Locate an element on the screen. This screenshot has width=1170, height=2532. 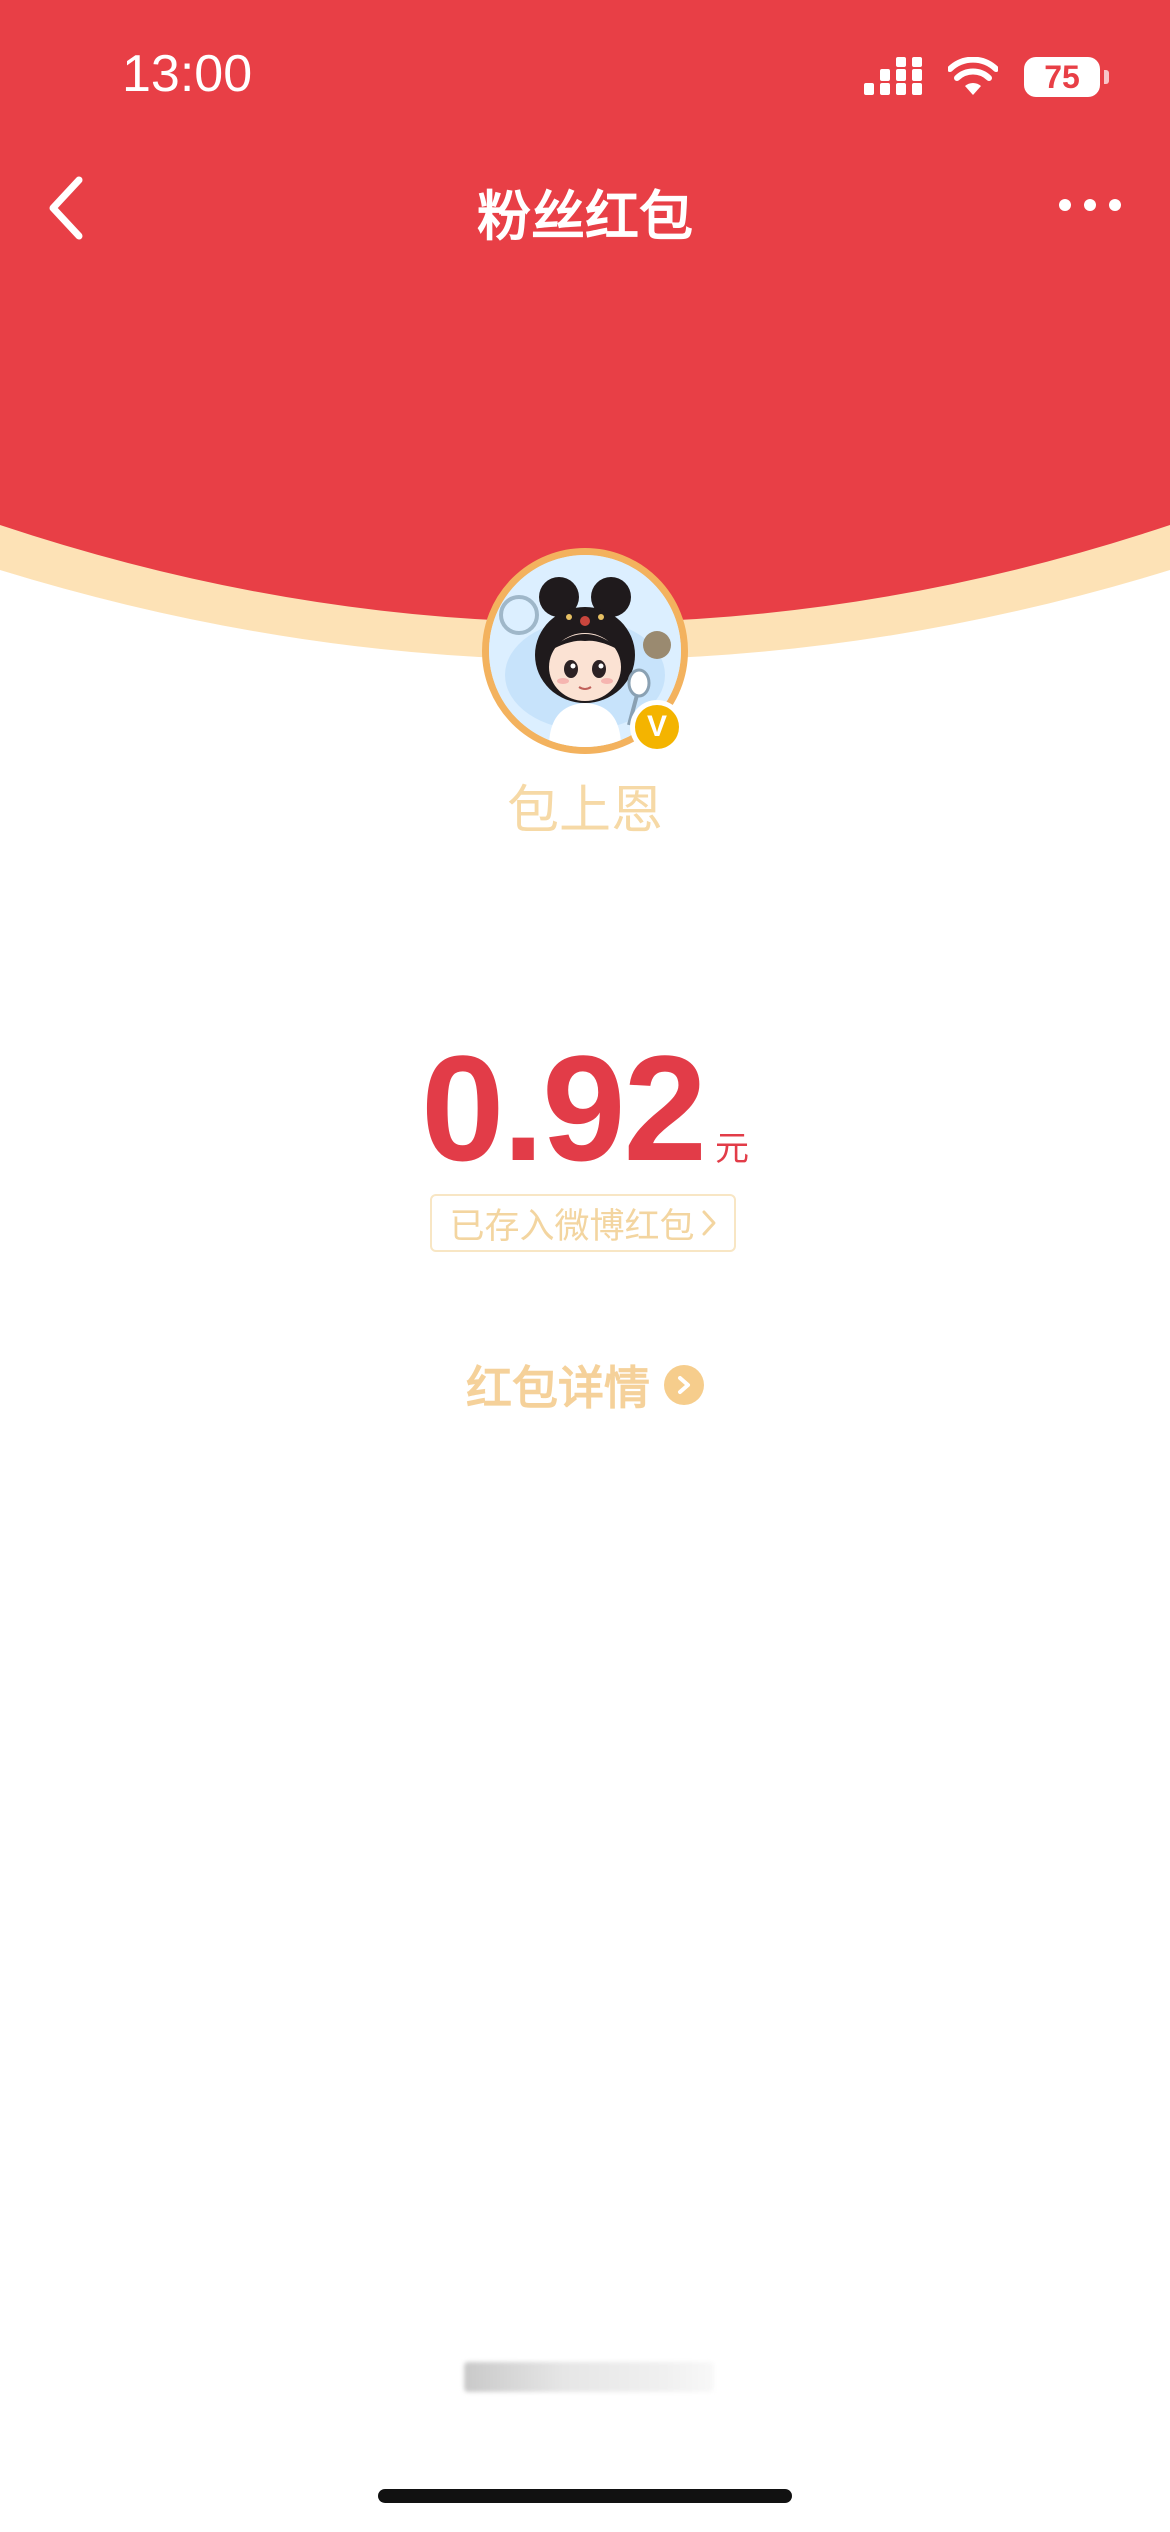
saved-link-label: 已存入微博红包 is located at coordinates (572, 1226).